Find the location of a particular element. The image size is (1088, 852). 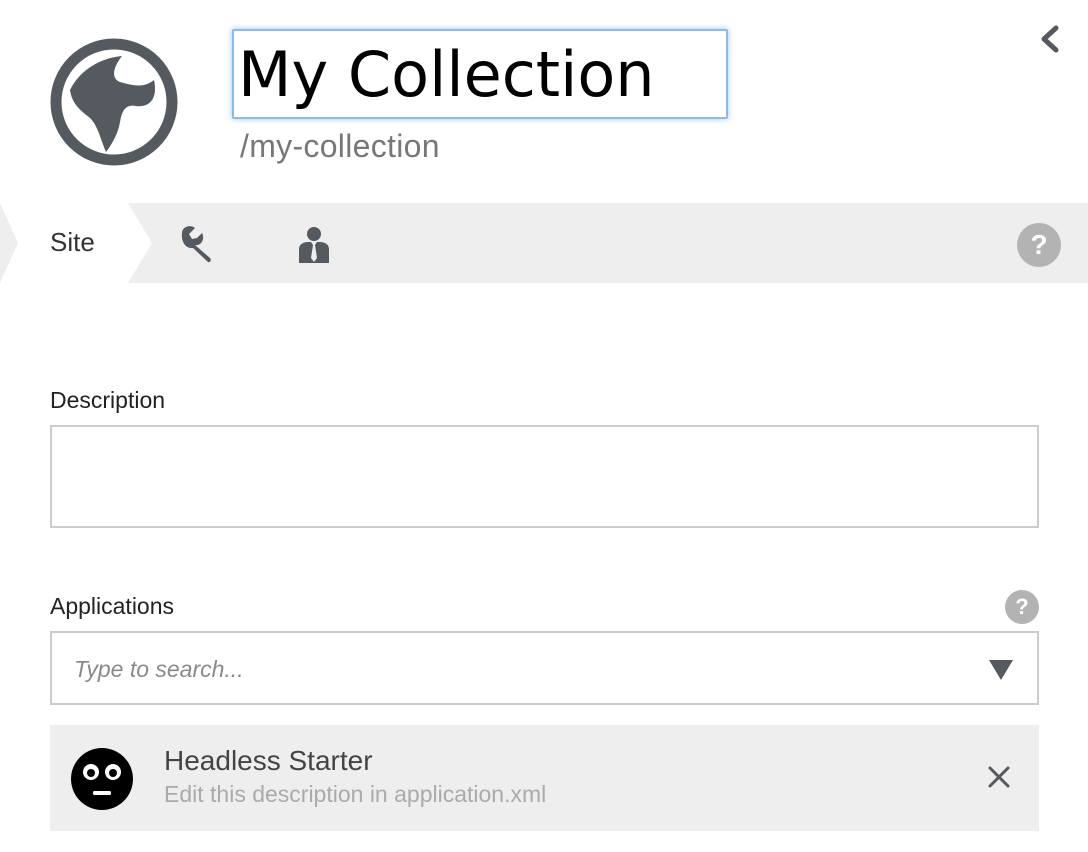

tab-help-icon: ? is located at coordinates (1039, 245).